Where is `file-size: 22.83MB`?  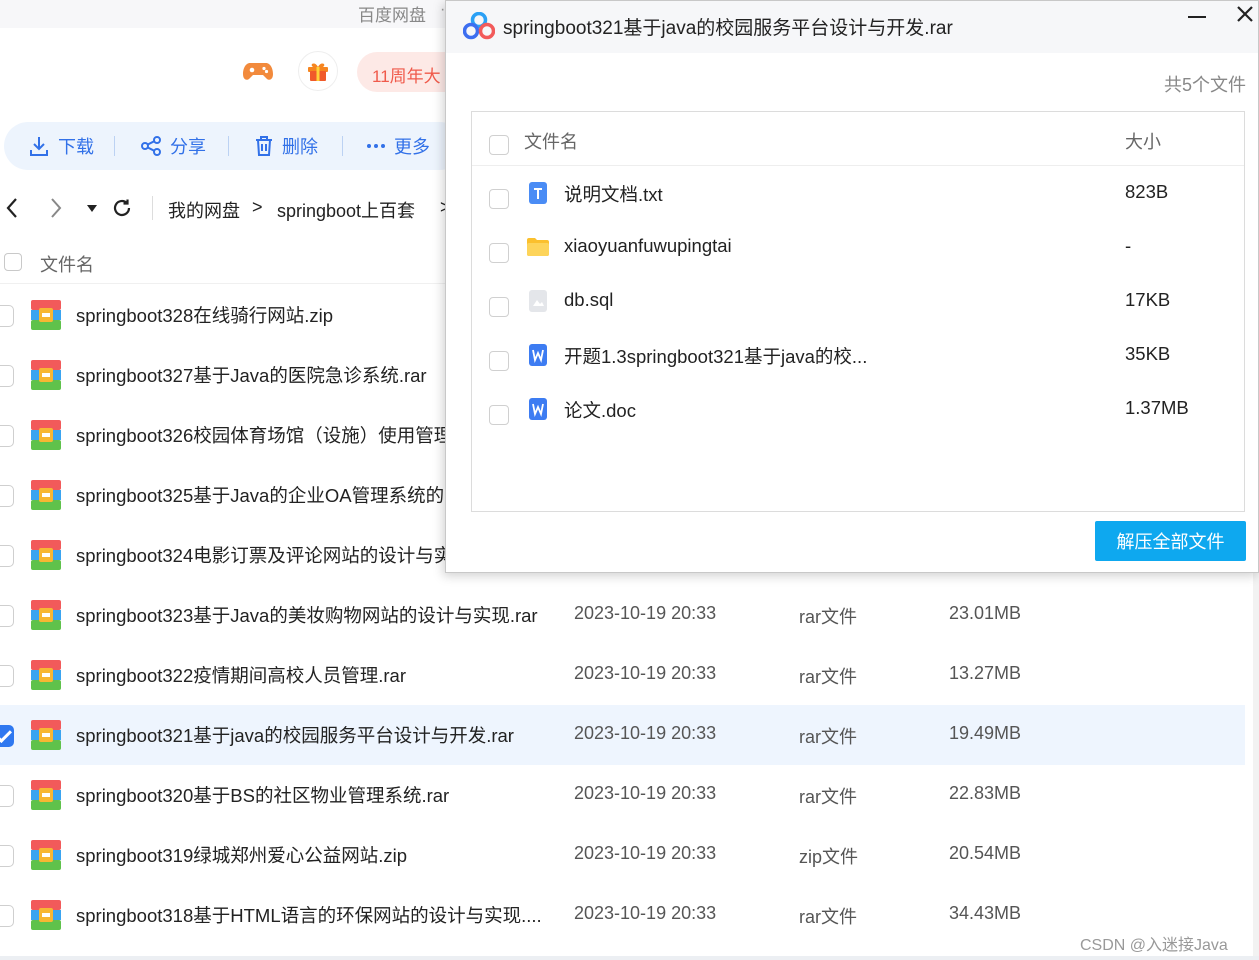
file-size: 22.83MB is located at coordinates (985, 793).